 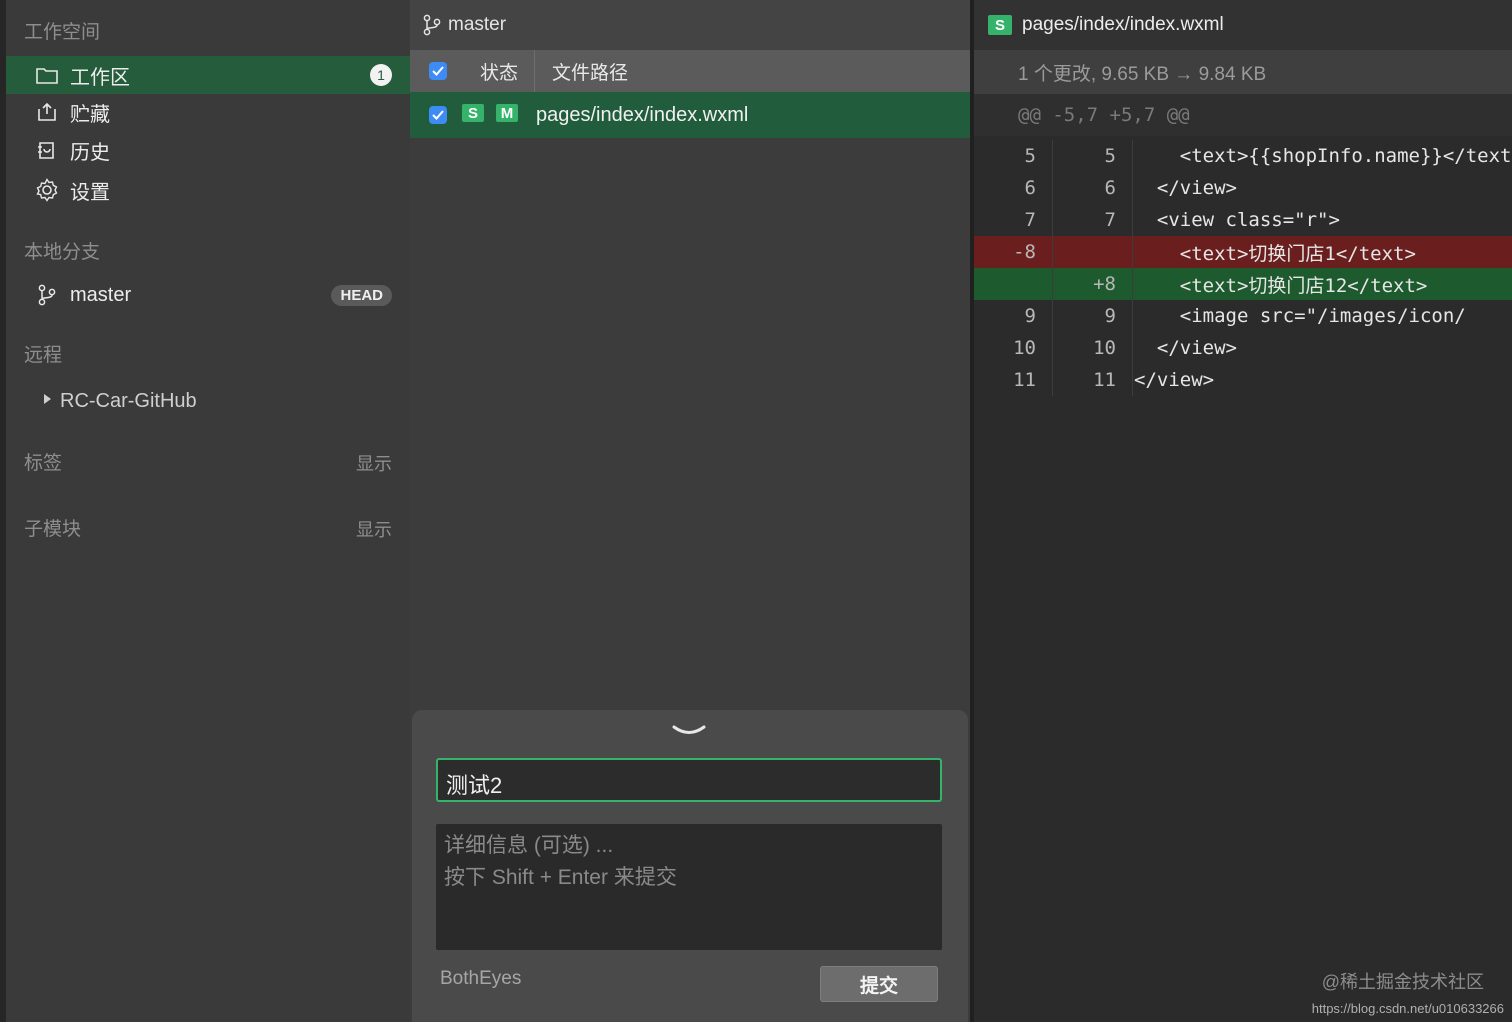 I want to click on new-line-number: 9, so click(x=1110, y=316).